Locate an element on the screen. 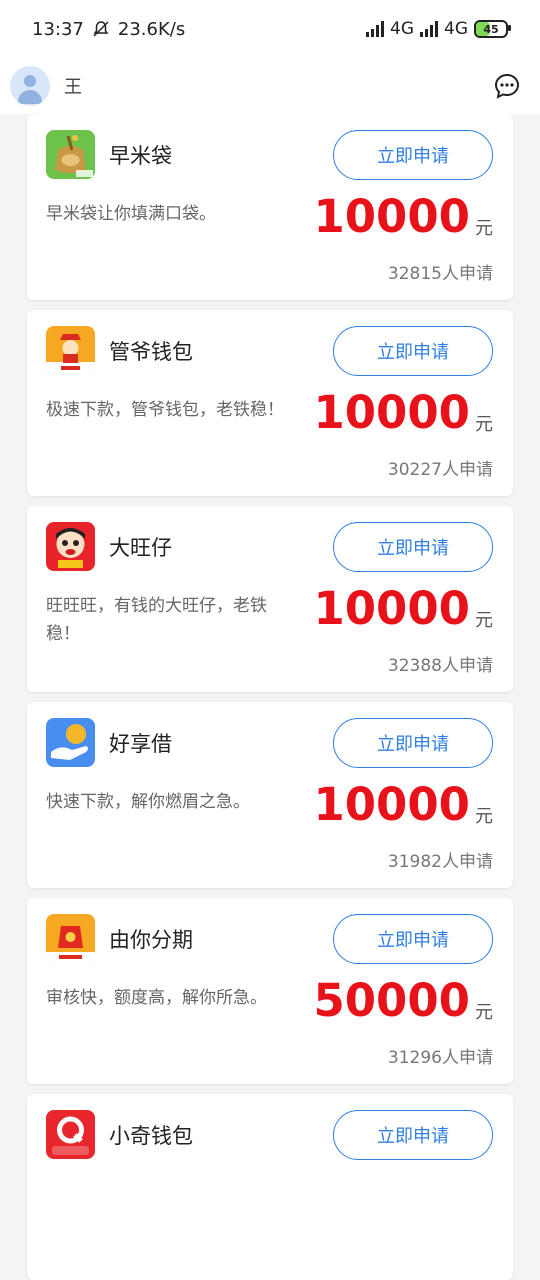 This screenshot has width=540, height=1280. product-description: 极速下款，管爷钱包，老铁稳！ is located at coordinates (165, 410).